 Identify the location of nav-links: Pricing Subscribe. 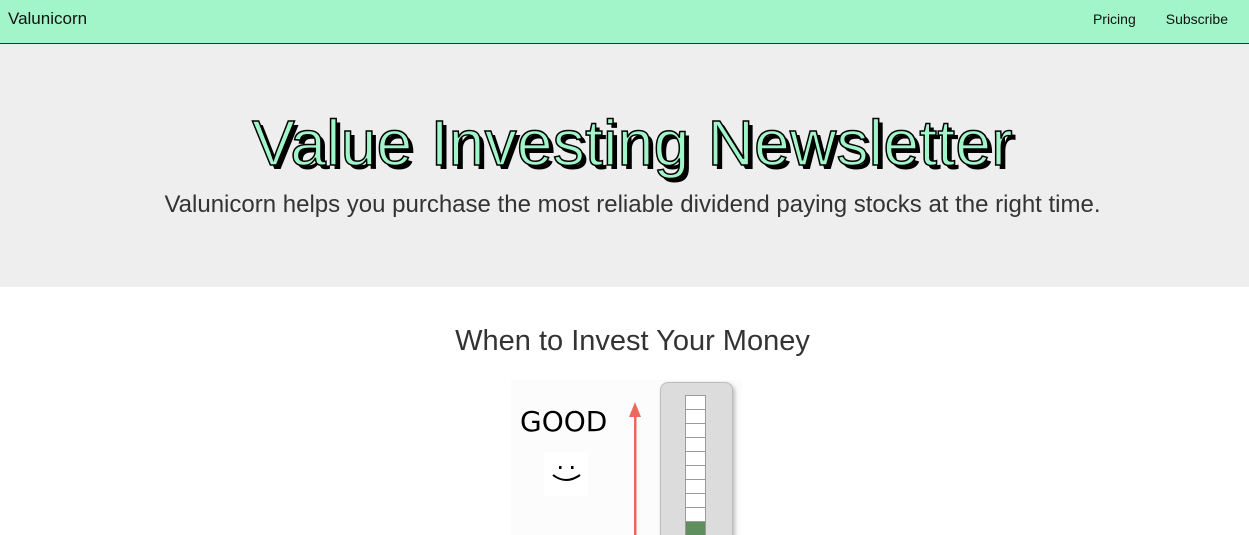
(1160, 19).